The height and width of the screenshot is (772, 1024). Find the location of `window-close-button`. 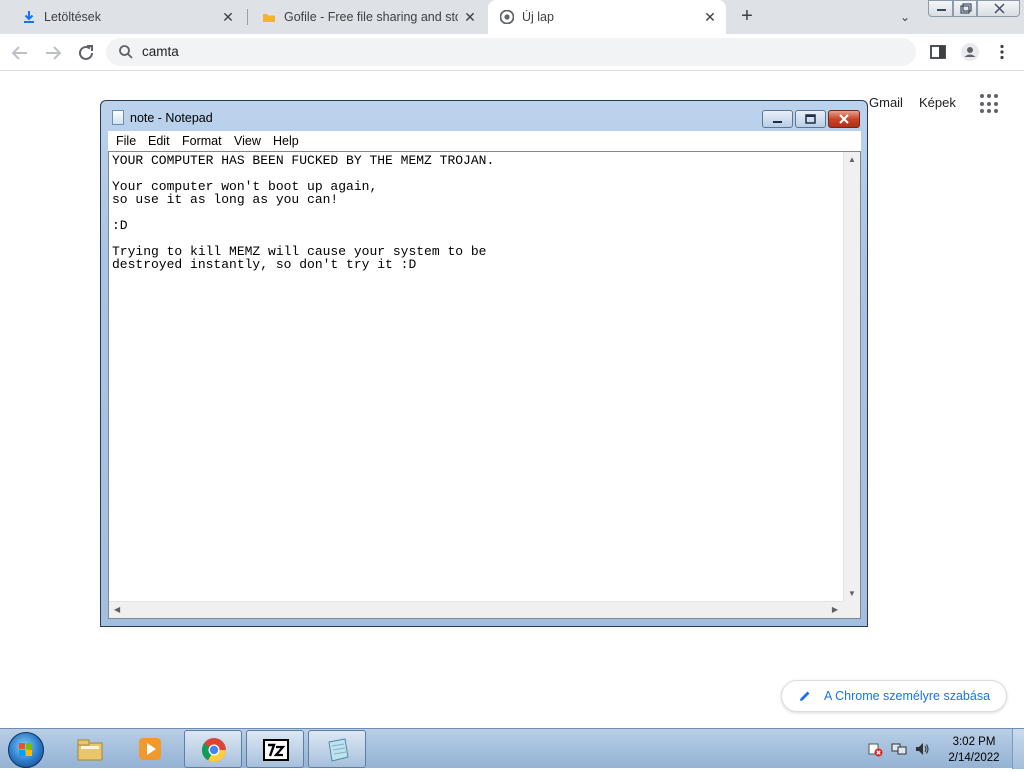

window-close-button is located at coordinates (998, 8).